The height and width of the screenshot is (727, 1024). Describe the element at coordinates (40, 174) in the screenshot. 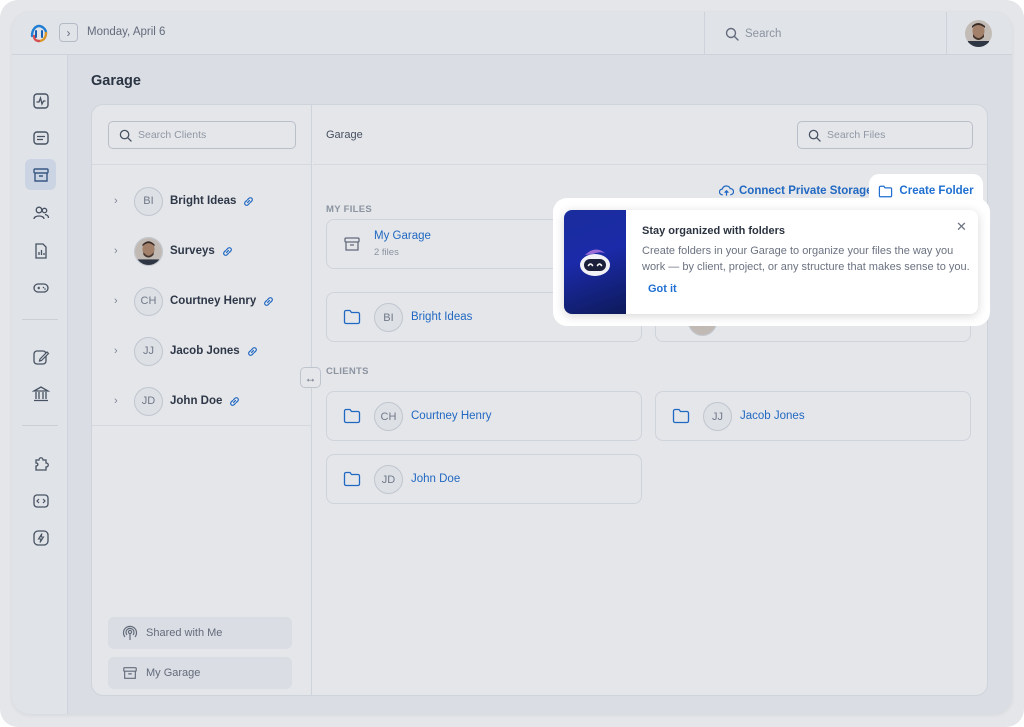

I see `garage-icon` at that location.